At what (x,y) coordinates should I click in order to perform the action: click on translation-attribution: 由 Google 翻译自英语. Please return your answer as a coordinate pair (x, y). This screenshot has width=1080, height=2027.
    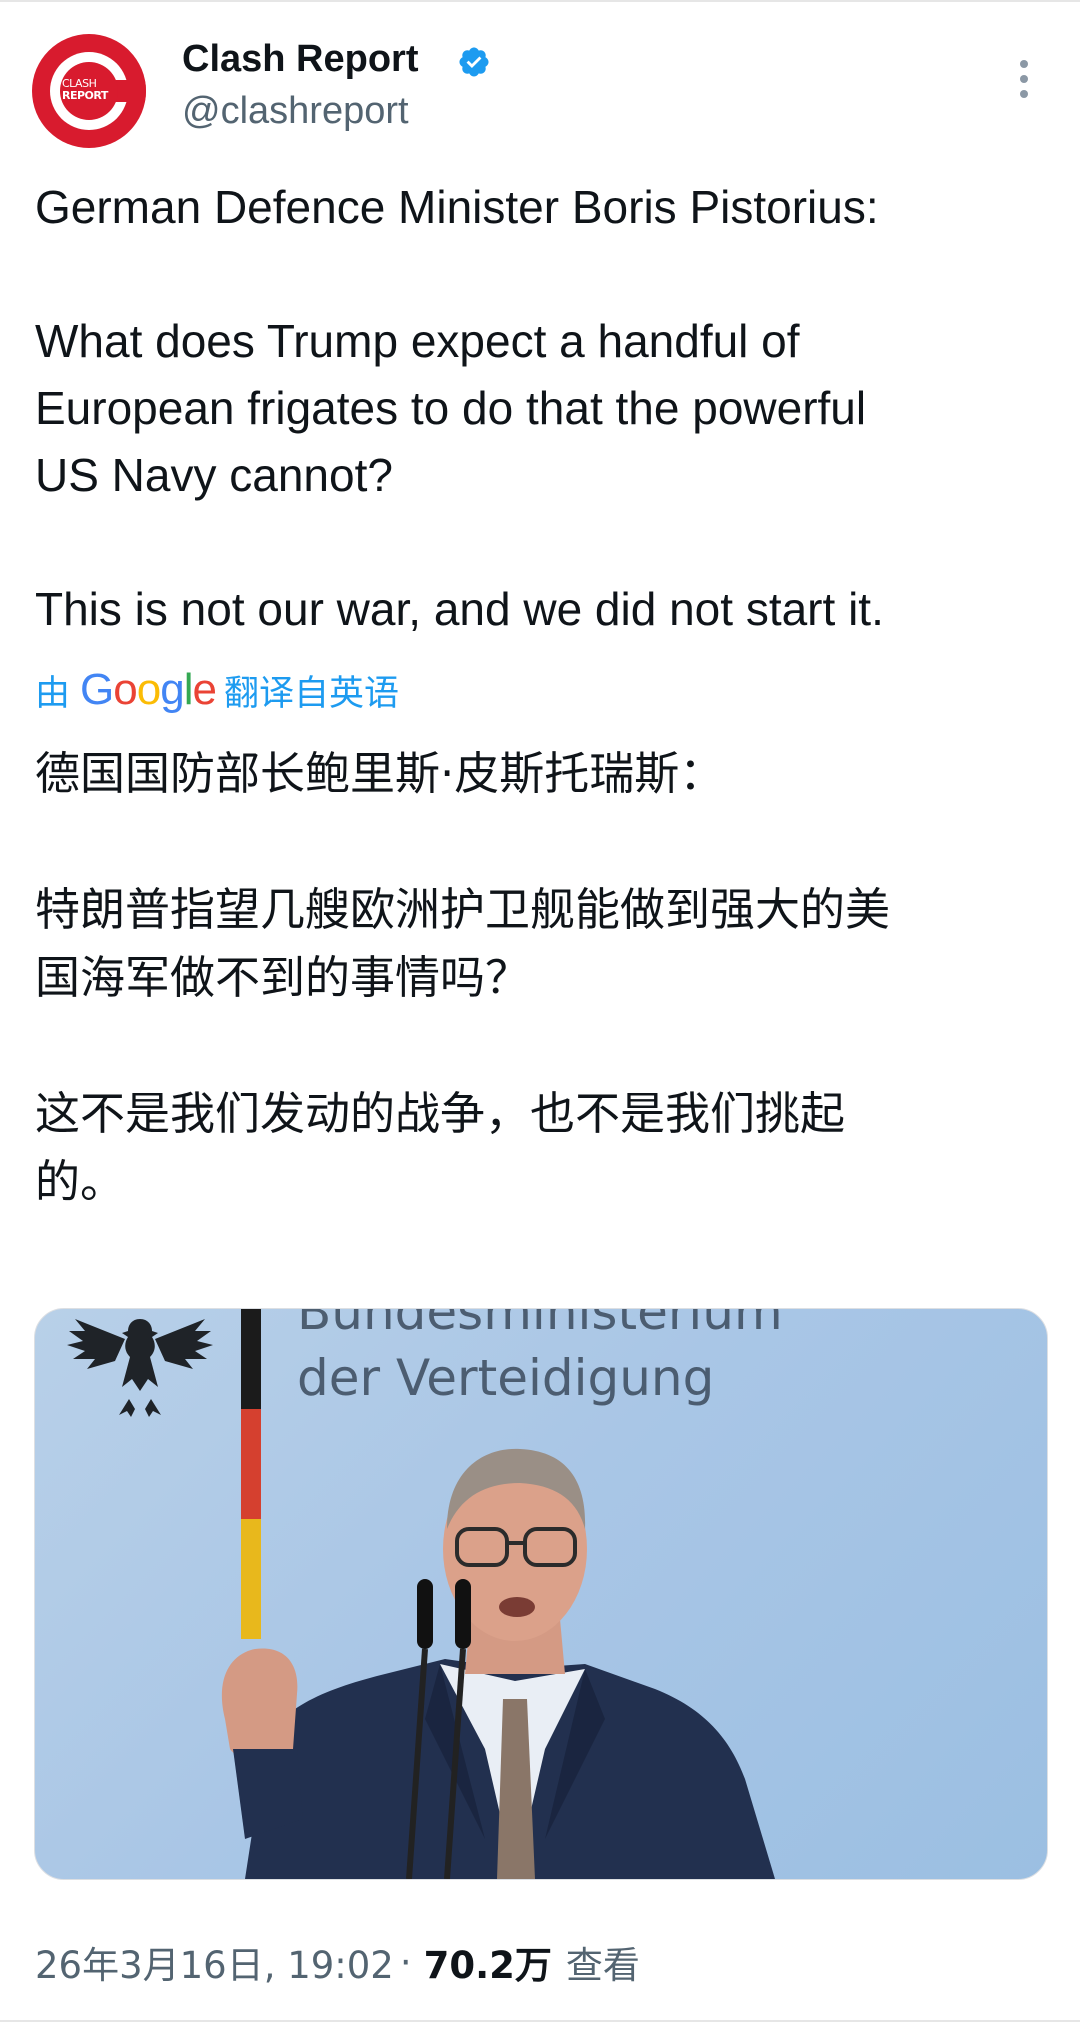
    Looking at the image, I should click on (217, 690).